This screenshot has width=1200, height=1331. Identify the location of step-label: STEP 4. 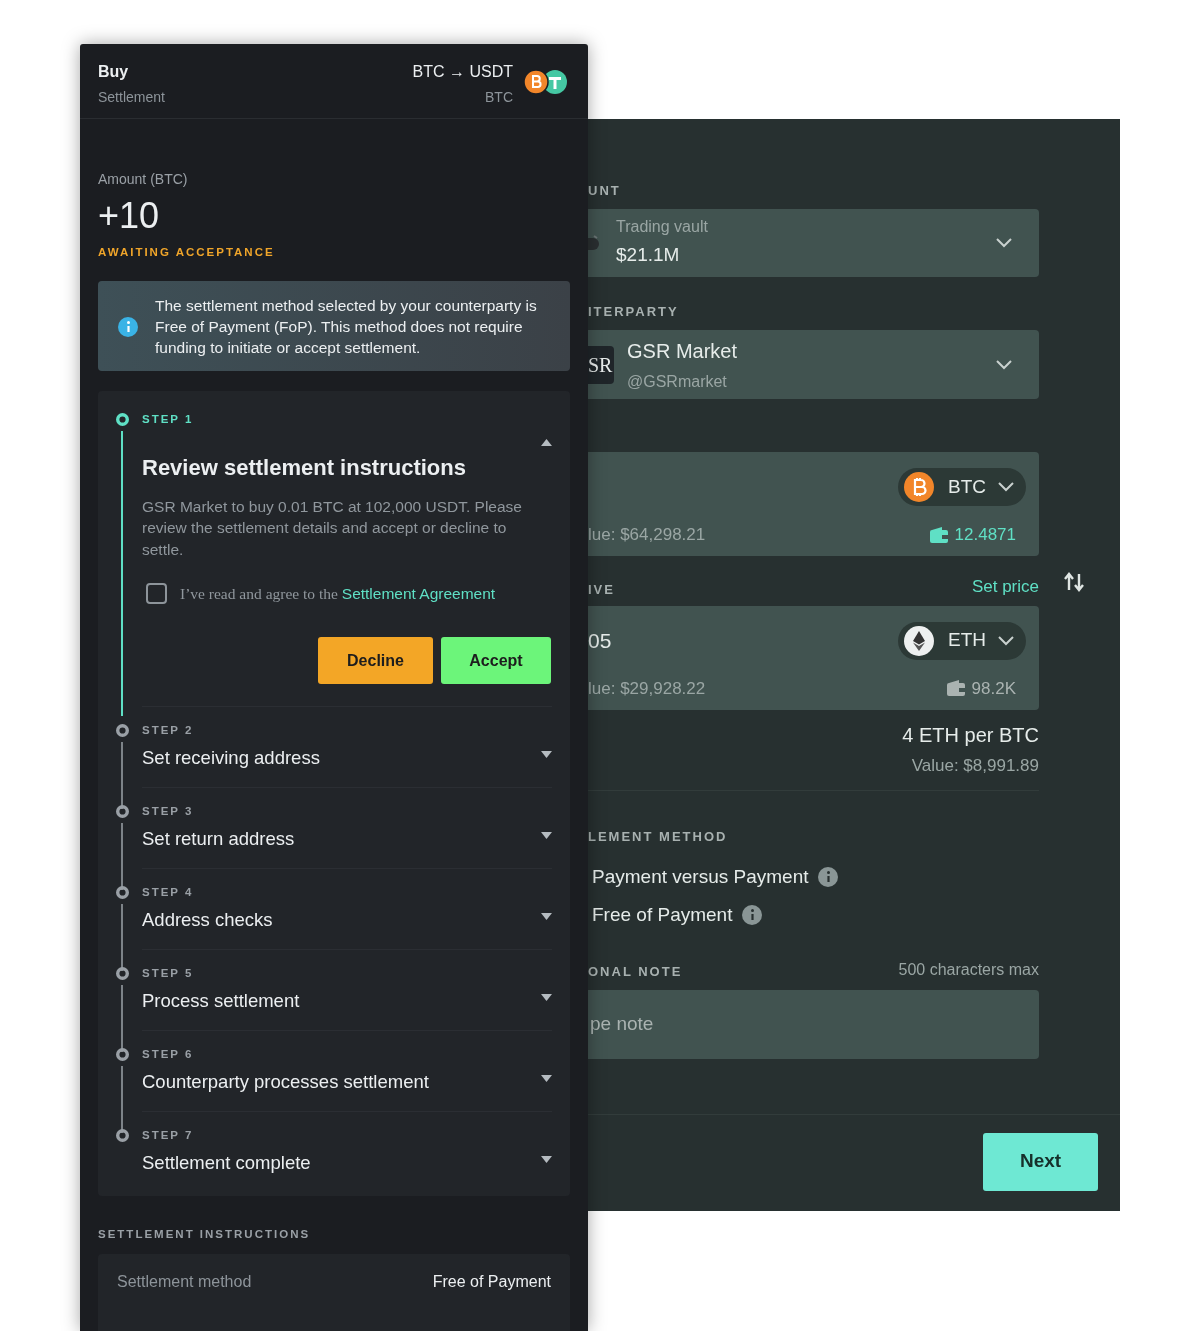
(168, 893).